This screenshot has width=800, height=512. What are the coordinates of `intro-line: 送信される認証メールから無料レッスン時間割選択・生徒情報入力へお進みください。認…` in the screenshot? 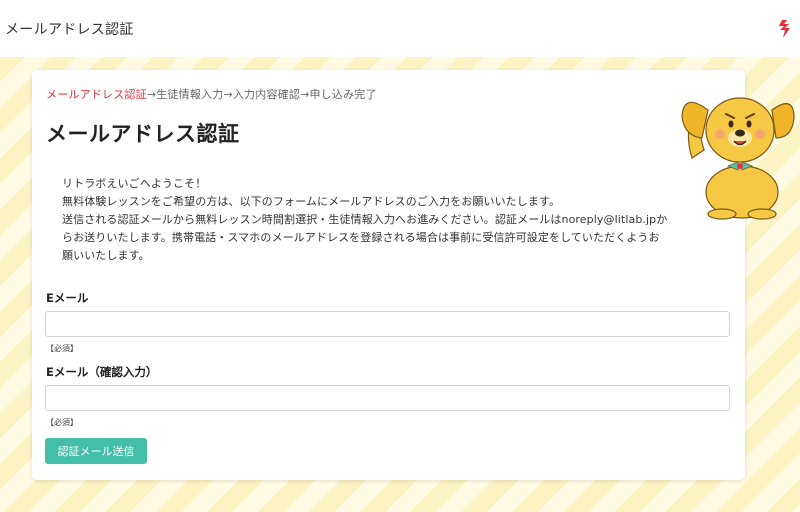 It's located at (365, 219).